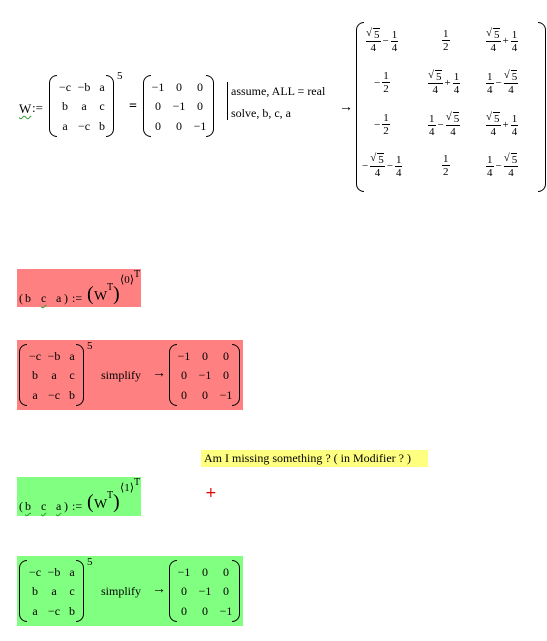  What do you see at coordinates (79, 496) in the screenshot?
I see `green-column-assign-region: ( b c a ) := ( W T ) ⟨1⟩ T` at bounding box center [79, 496].